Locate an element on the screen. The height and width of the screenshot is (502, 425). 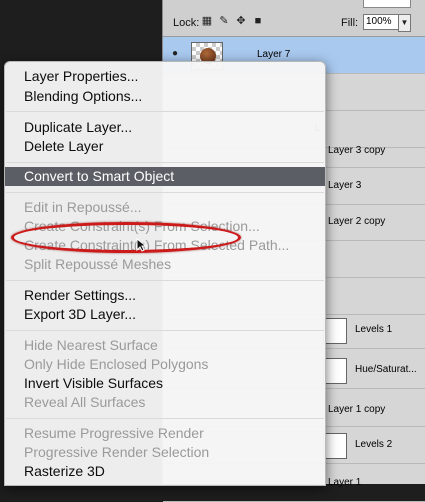
layer-name: Layer 1 is located at coordinates (345, 482).